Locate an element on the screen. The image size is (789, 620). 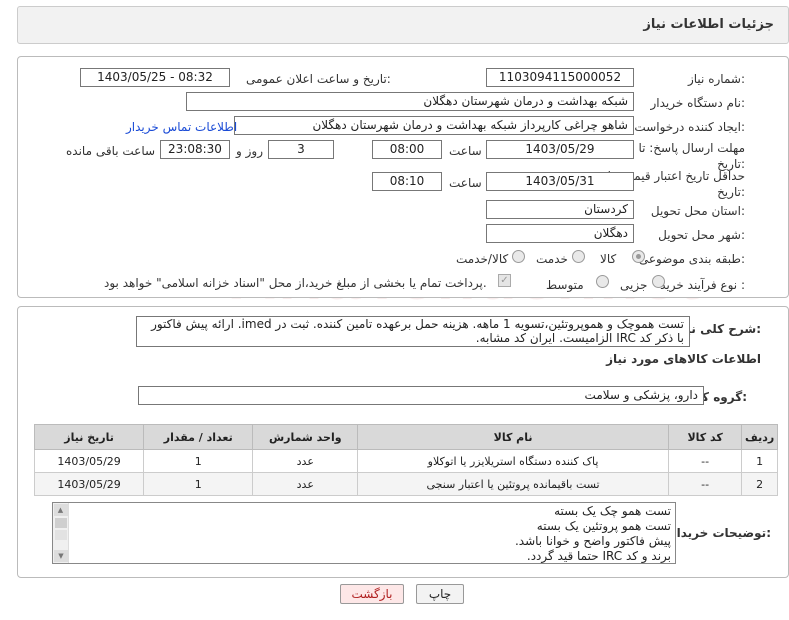
cell-name: پاک کننده دستگاه استریلایزر یا اتوکلاو is located at coordinates (513, 461).